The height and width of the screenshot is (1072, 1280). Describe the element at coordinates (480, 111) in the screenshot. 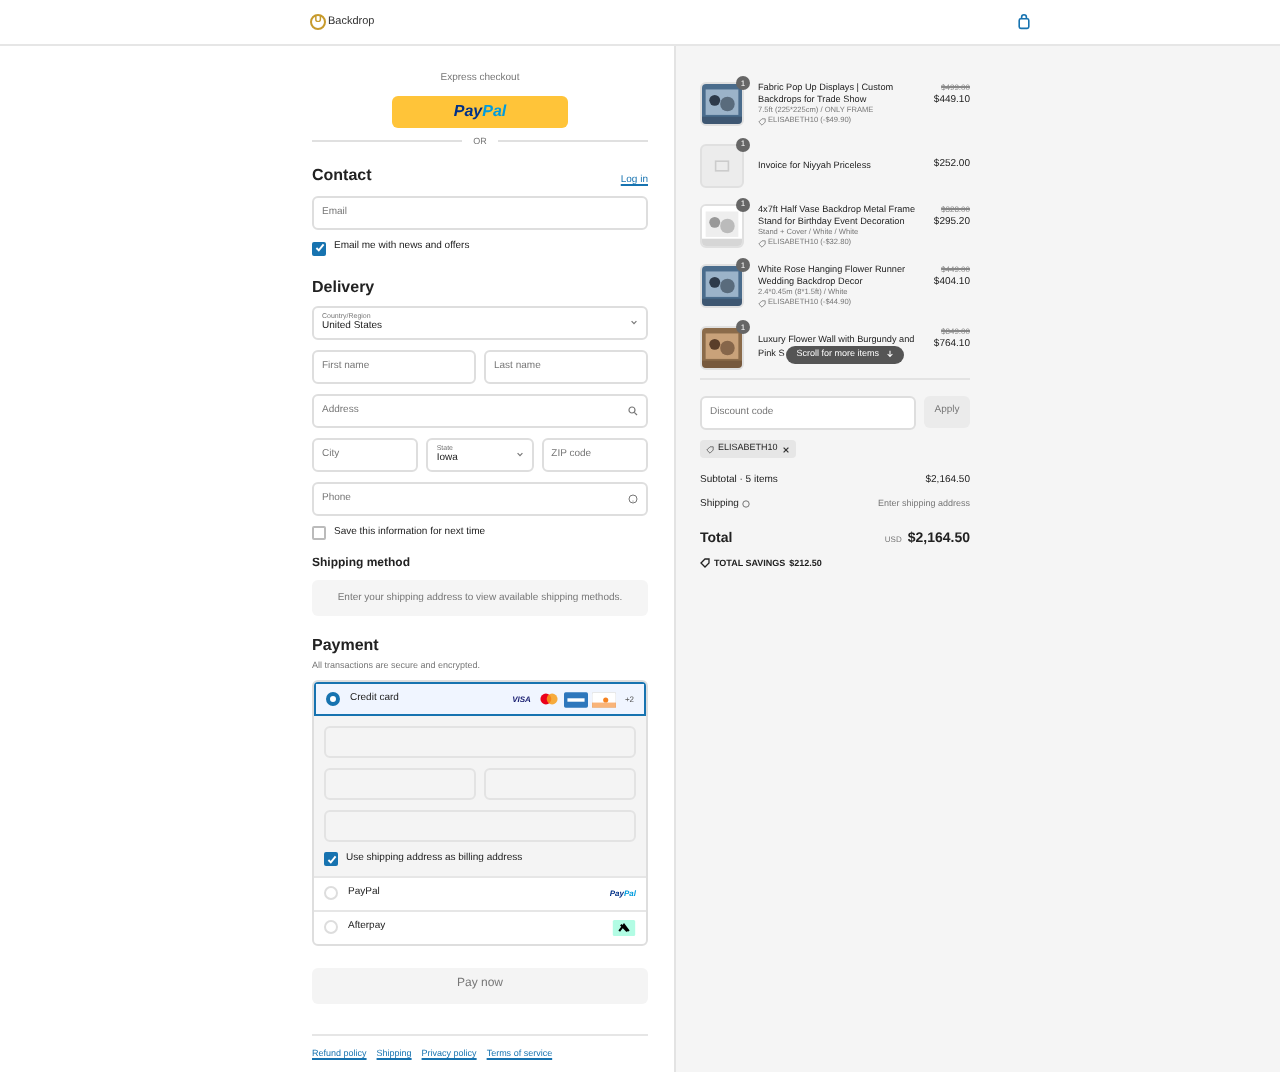

I see `paypal-button: PayPal` at that location.